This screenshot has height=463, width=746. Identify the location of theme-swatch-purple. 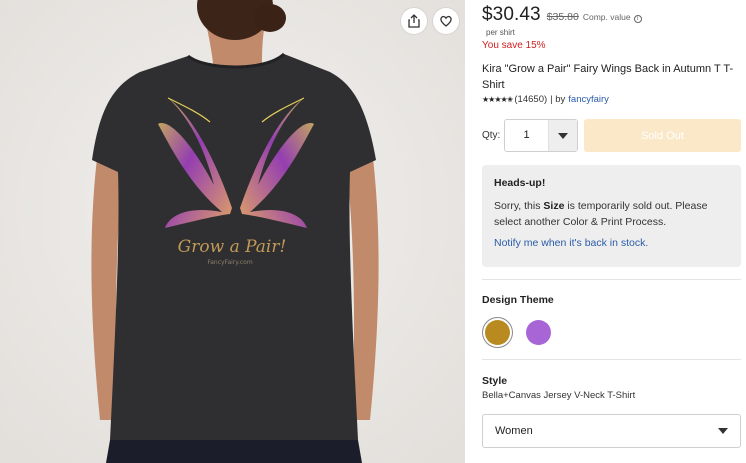
(538, 332).